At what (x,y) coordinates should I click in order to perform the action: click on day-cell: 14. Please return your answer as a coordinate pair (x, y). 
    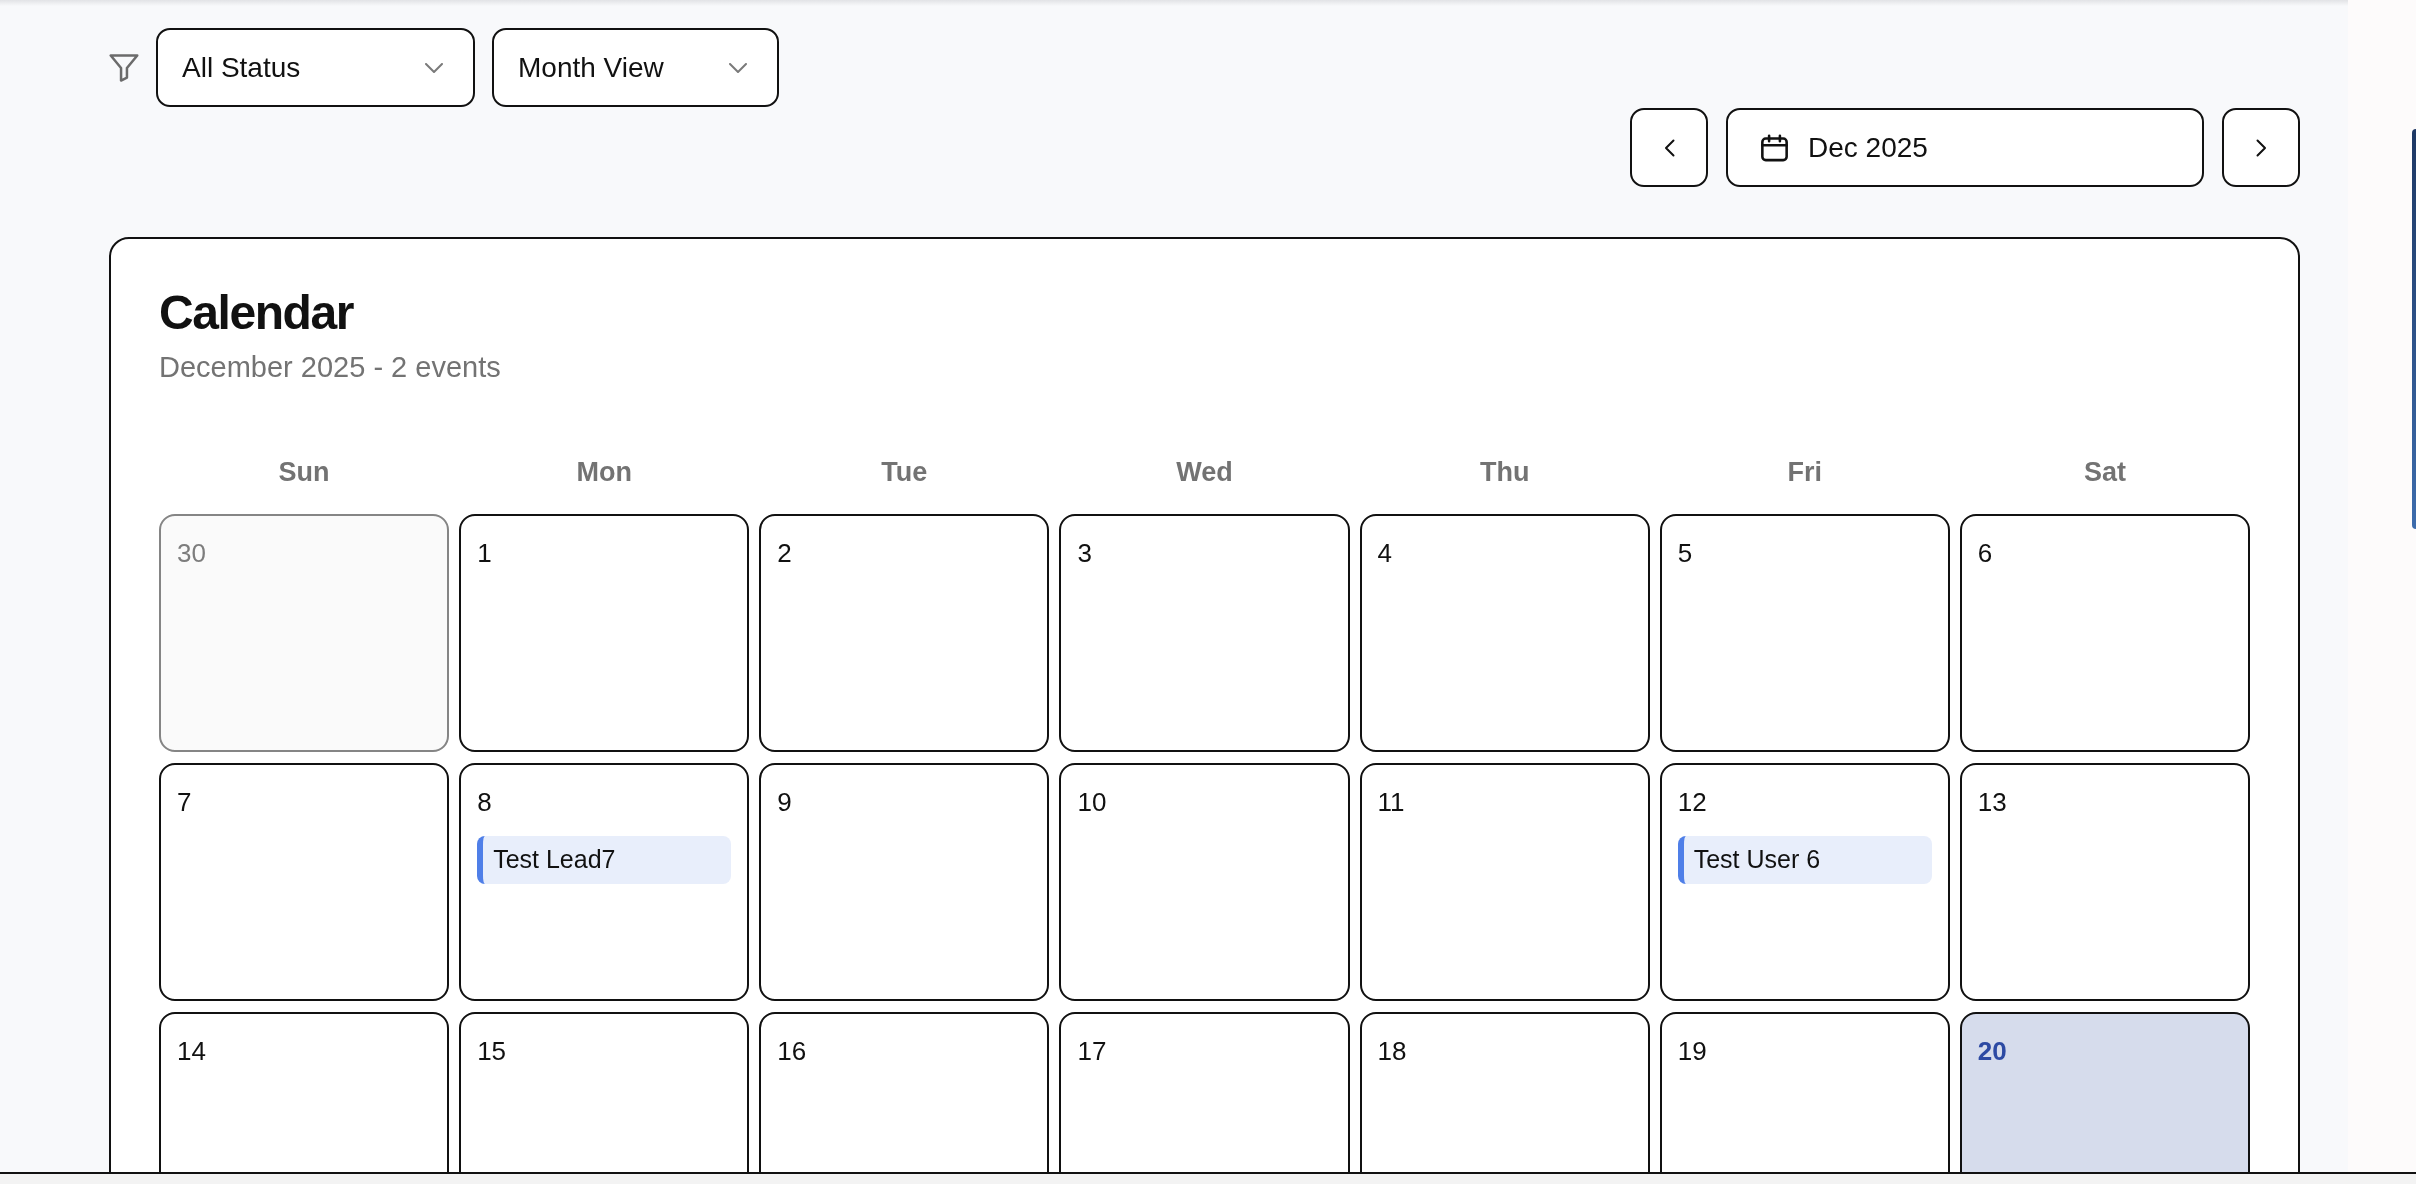
    Looking at the image, I should click on (304, 1092).